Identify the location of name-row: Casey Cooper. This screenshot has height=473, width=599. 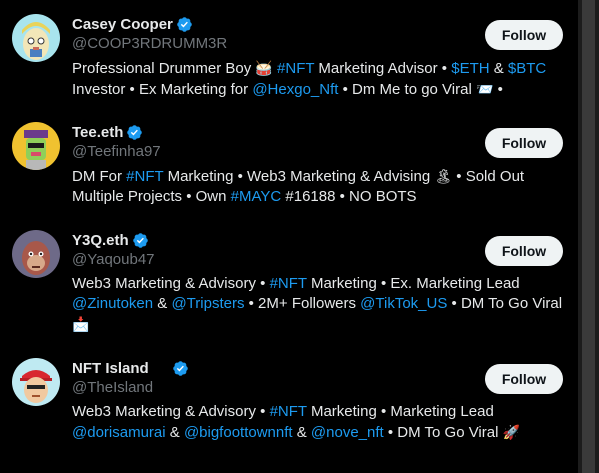
(132, 24).